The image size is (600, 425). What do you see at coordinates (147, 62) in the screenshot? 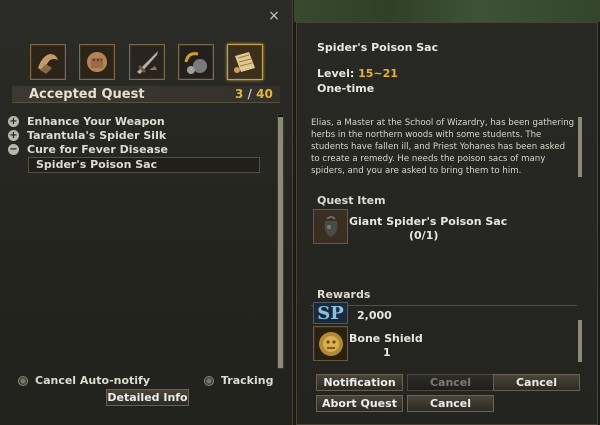
I see `sword-category-icon` at bounding box center [147, 62].